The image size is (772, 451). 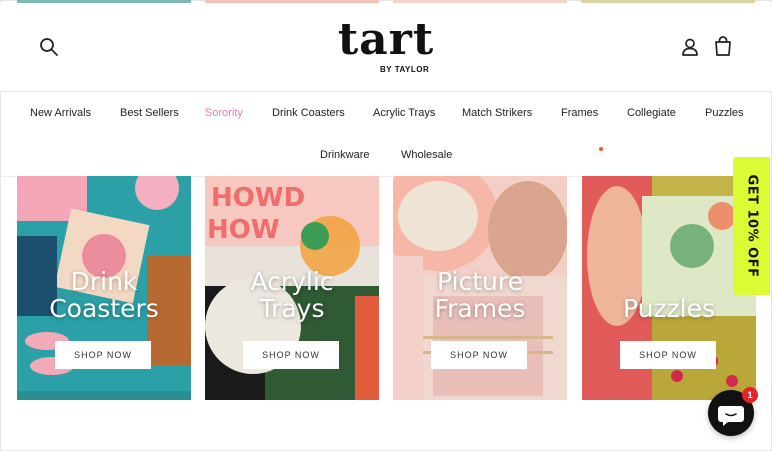 What do you see at coordinates (601, 149) in the screenshot?
I see `notification-dot` at bounding box center [601, 149].